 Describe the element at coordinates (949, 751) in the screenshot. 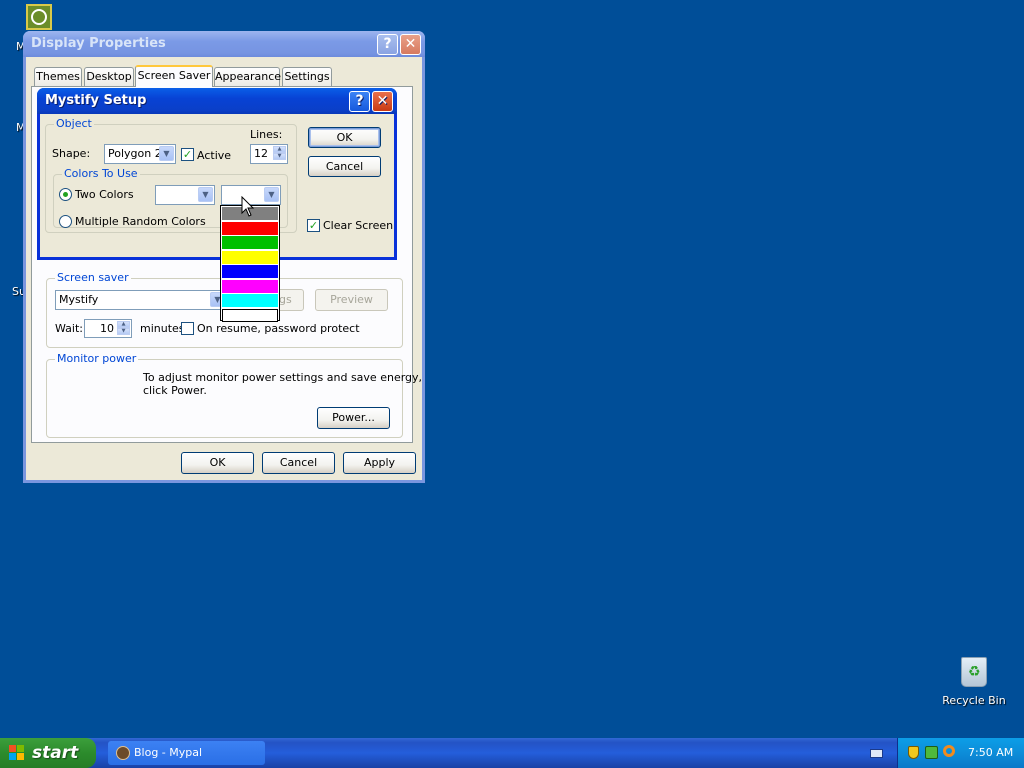

I see `search-icon` at that location.